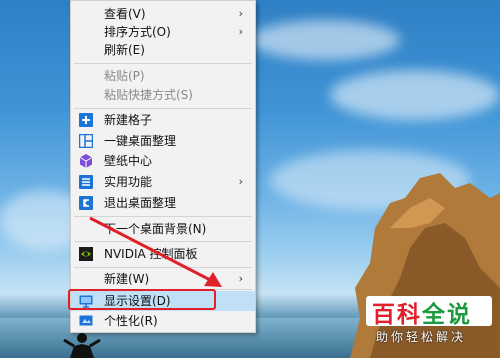 This screenshot has height=358, width=500. I want to click on menu-item-personalize: 个性化(R), so click(163, 321).